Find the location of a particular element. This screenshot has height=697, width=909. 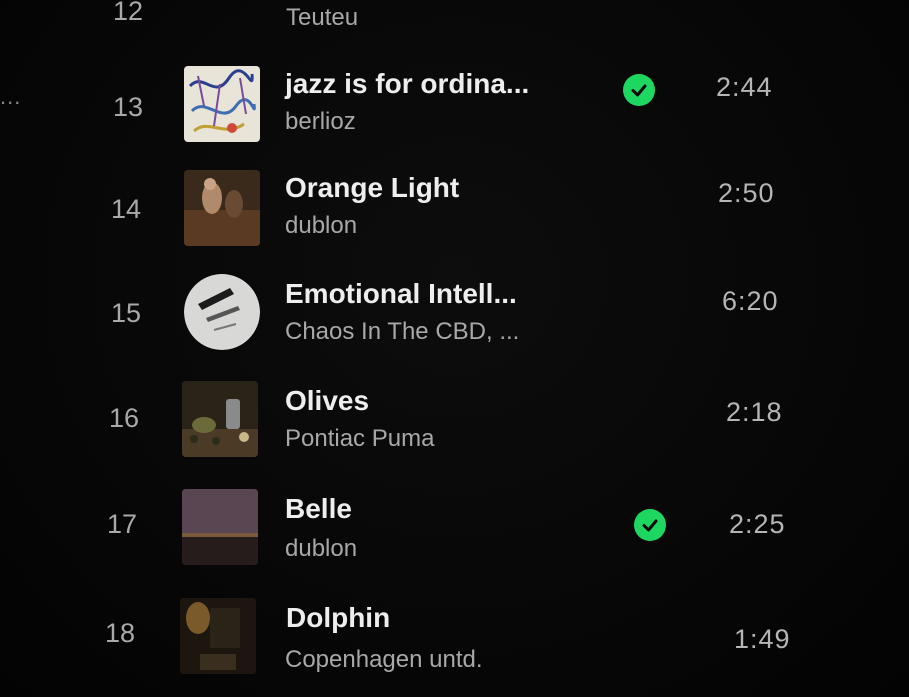

album-art-orange-light is located at coordinates (222, 208).